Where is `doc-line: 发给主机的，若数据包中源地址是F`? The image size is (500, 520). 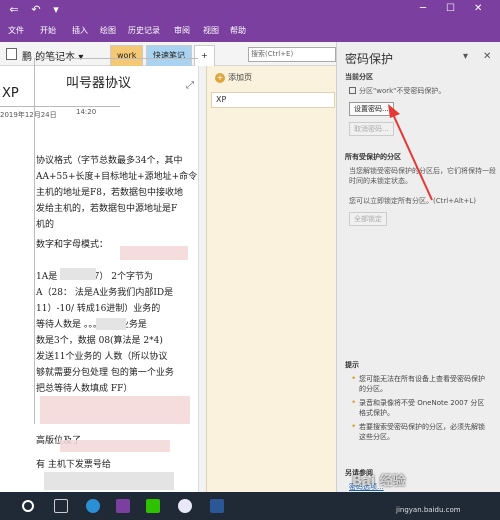
doc-line: 发给主机的，若数据包中源地址是F is located at coordinates (107, 209).